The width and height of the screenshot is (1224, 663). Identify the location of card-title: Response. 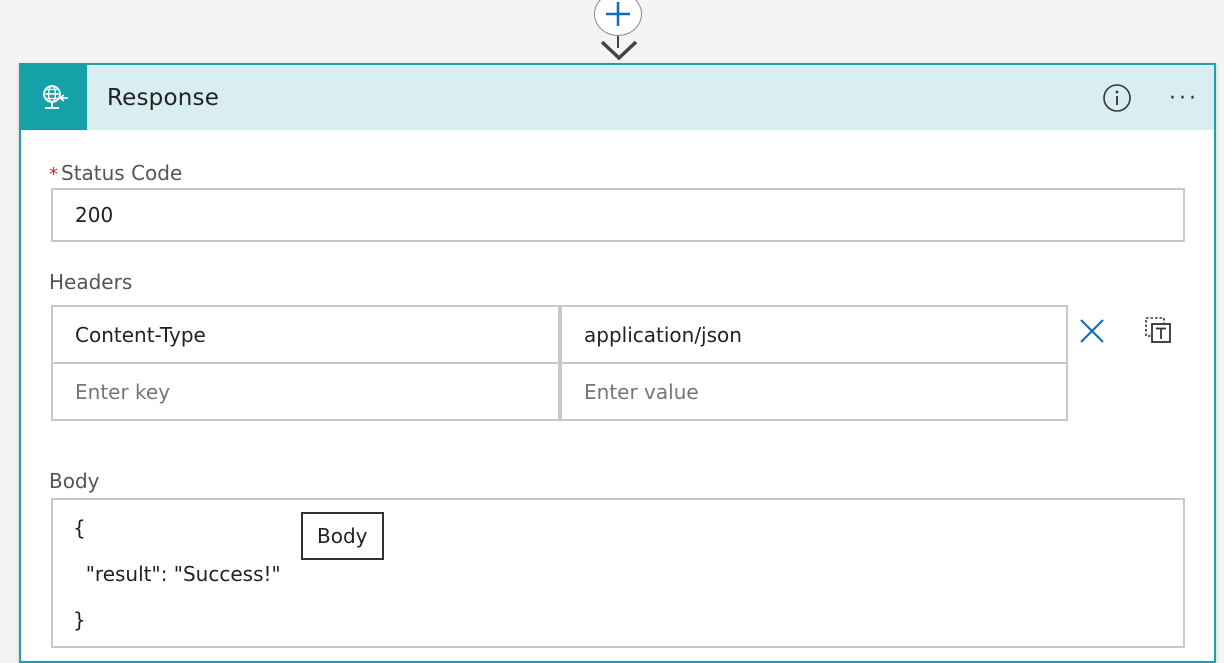
(163, 97).